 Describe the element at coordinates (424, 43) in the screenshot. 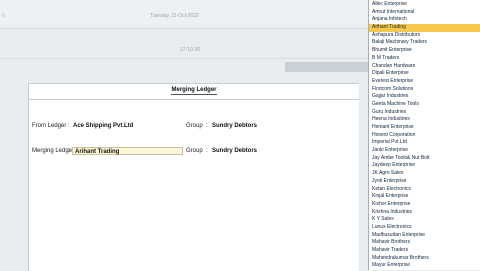

I see `ledger-list-item: Balaji Machinary Traders` at that location.